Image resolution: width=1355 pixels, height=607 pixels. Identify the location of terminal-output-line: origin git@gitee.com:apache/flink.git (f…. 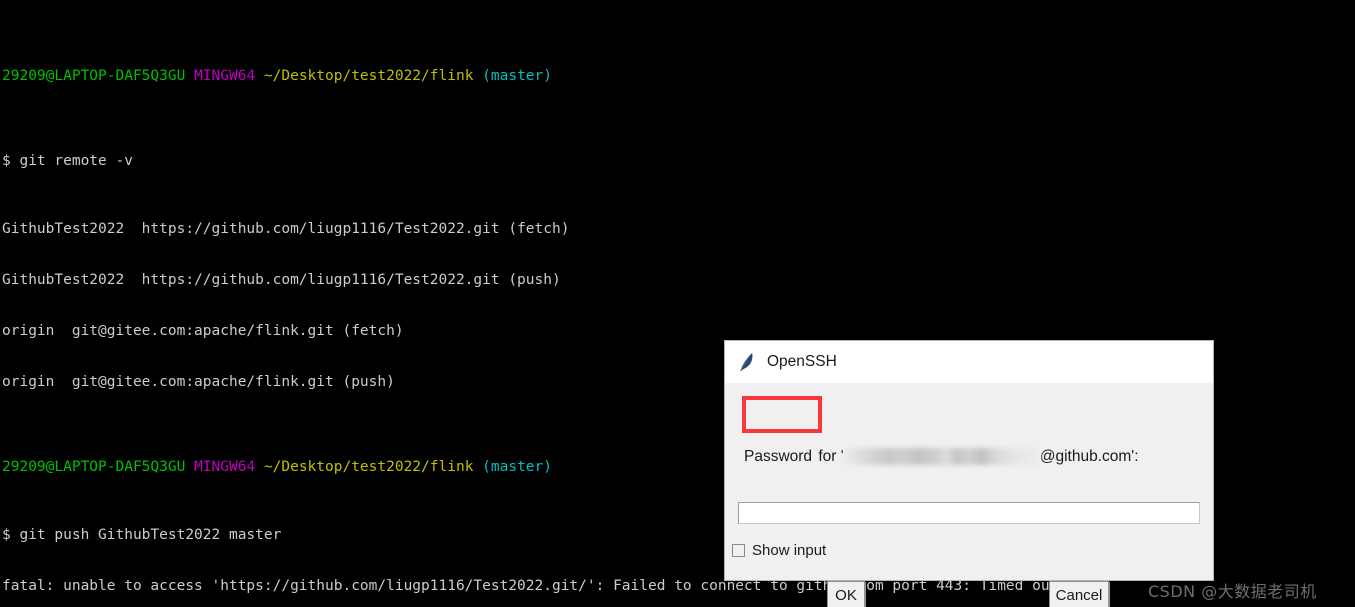
(203, 331).